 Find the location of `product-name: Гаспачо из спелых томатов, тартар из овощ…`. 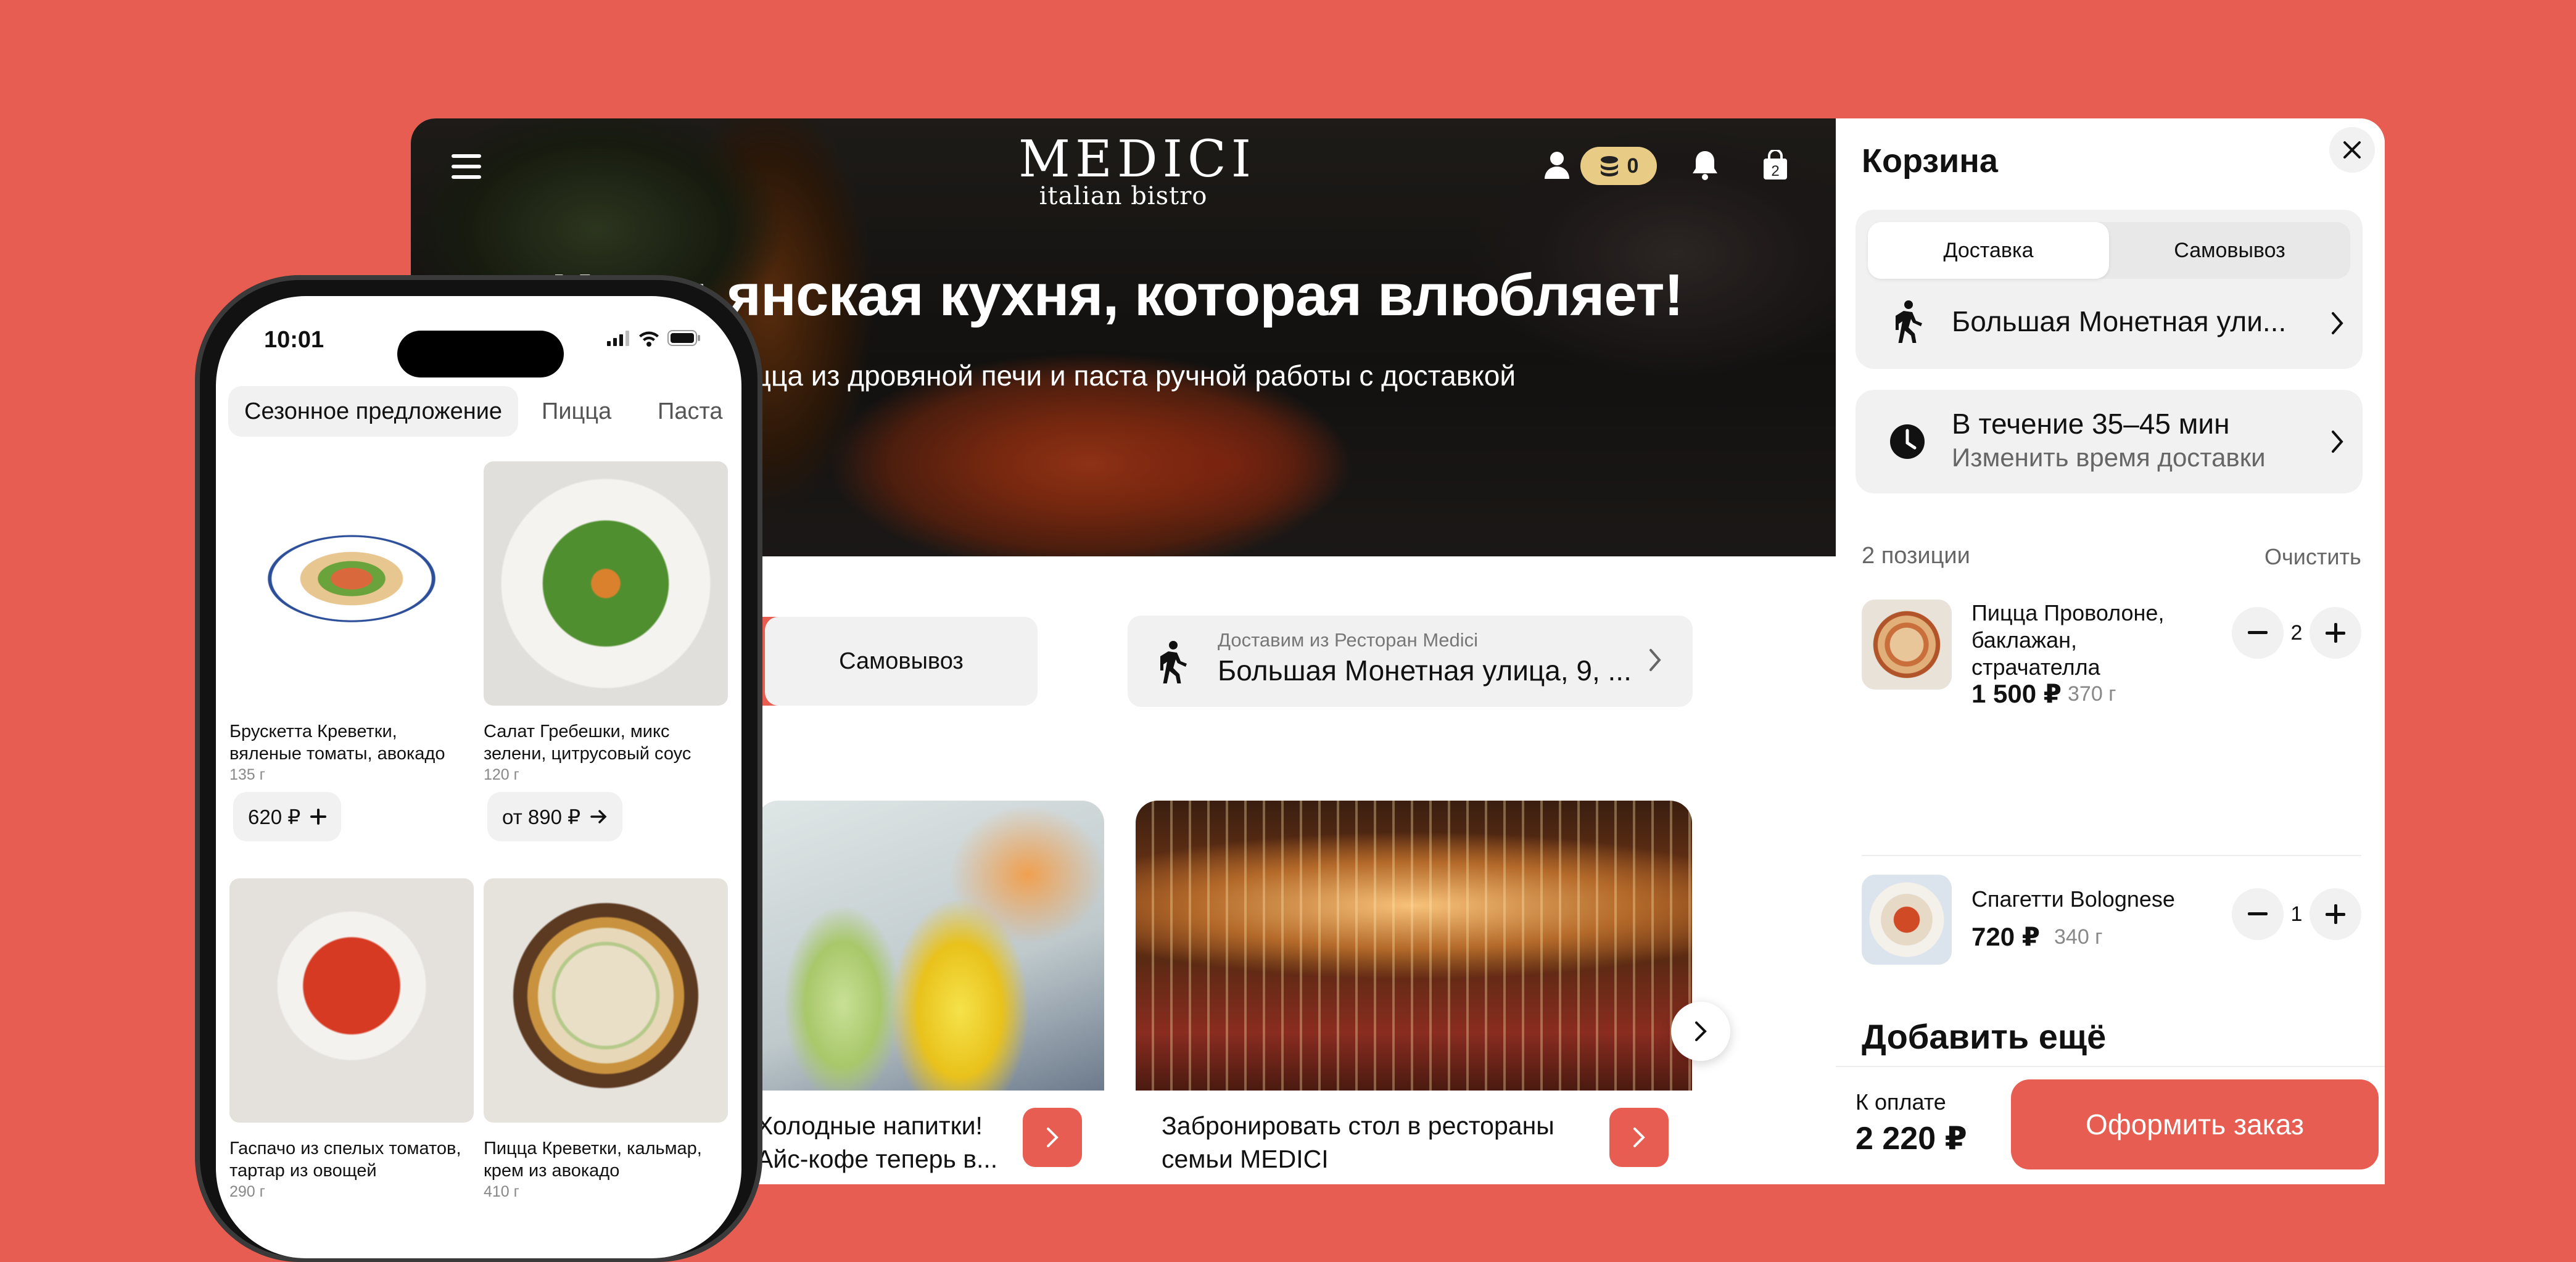

product-name: Гаспачо из спелых томатов, тартар из овощ… is located at coordinates (345, 1160).